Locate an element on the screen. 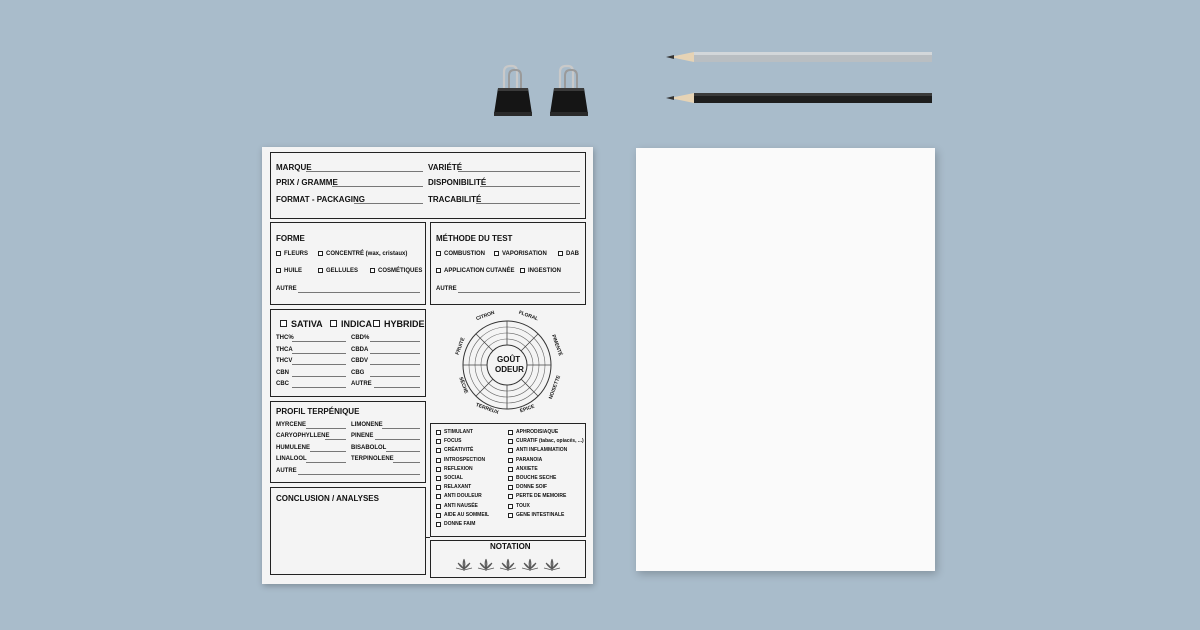 The height and width of the screenshot is (630, 1200). thcv-label: THCV is located at coordinates (284, 361).